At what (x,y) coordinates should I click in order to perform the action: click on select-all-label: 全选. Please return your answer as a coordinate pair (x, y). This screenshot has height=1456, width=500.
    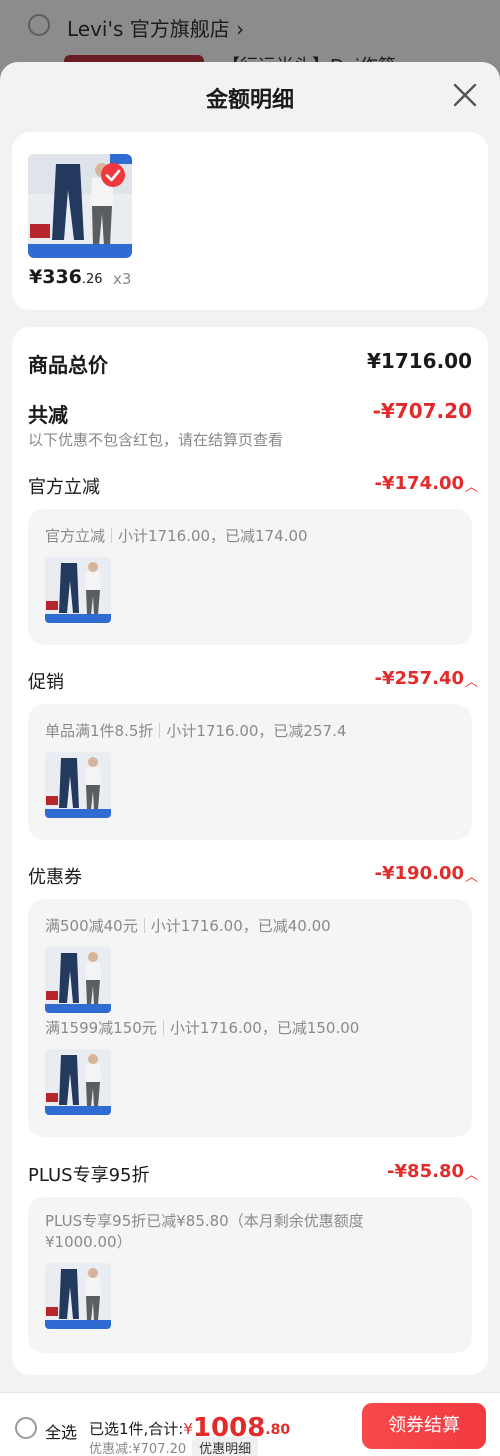
    Looking at the image, I should click on (61, 1431).